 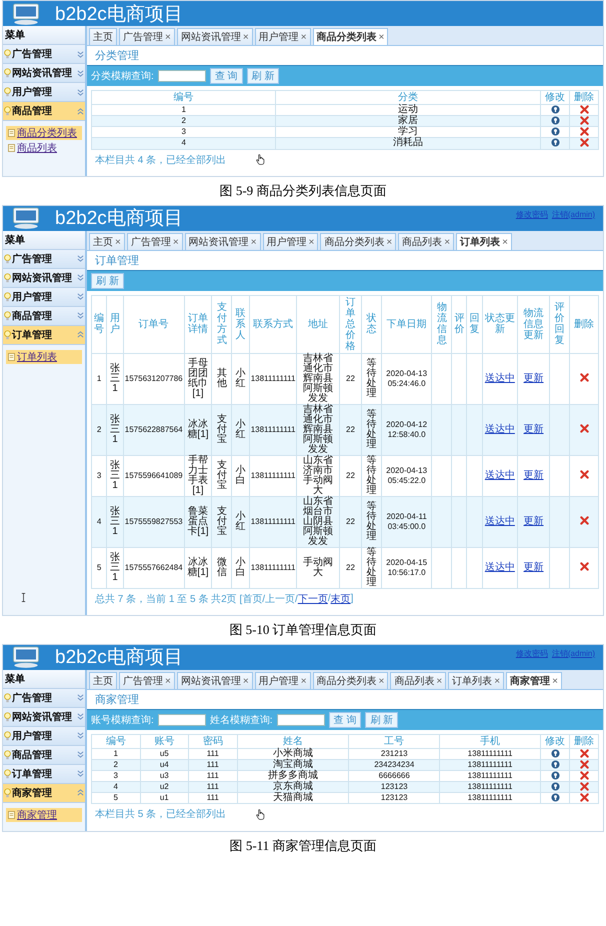 I want to click on table-cell: 123123, so click(x=394, y=798).